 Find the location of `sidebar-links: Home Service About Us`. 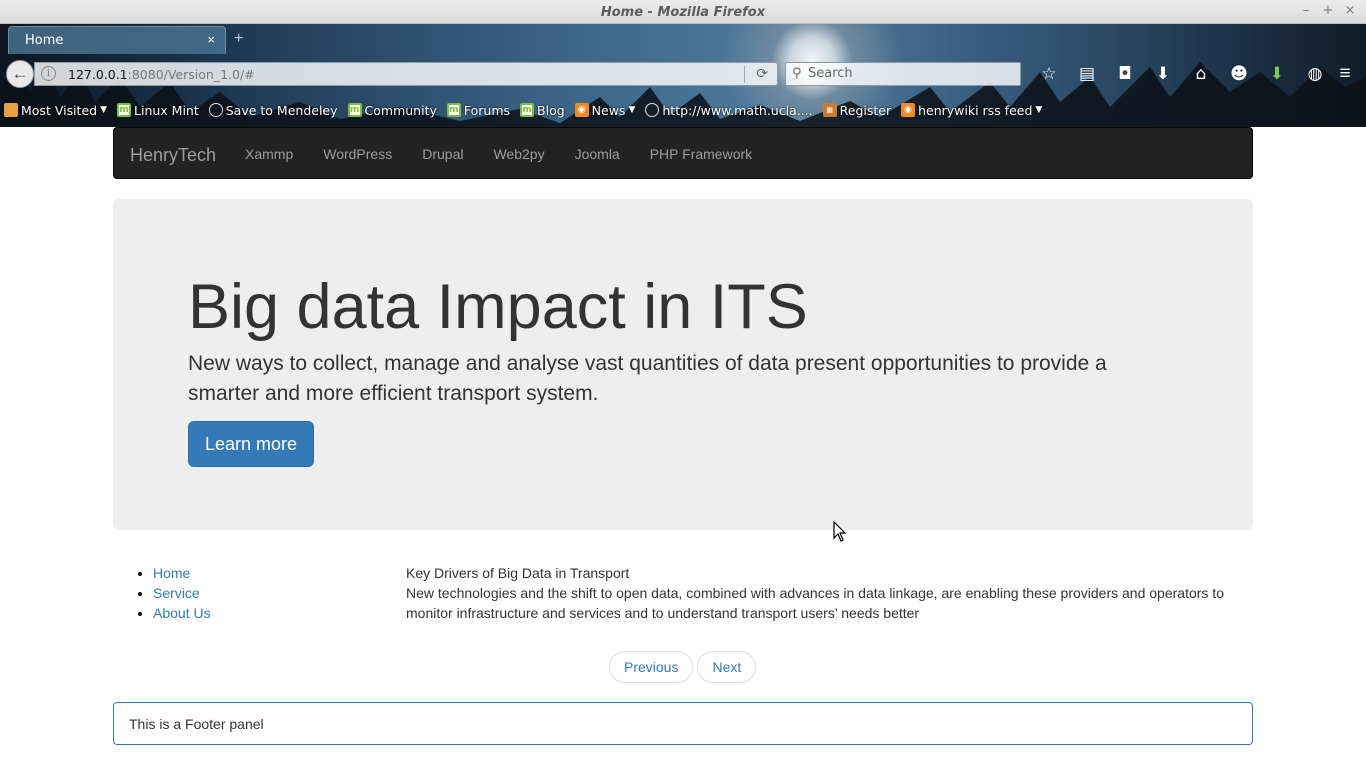

sidebar-links: Home Service About Us is located at coordinates (182, 593).